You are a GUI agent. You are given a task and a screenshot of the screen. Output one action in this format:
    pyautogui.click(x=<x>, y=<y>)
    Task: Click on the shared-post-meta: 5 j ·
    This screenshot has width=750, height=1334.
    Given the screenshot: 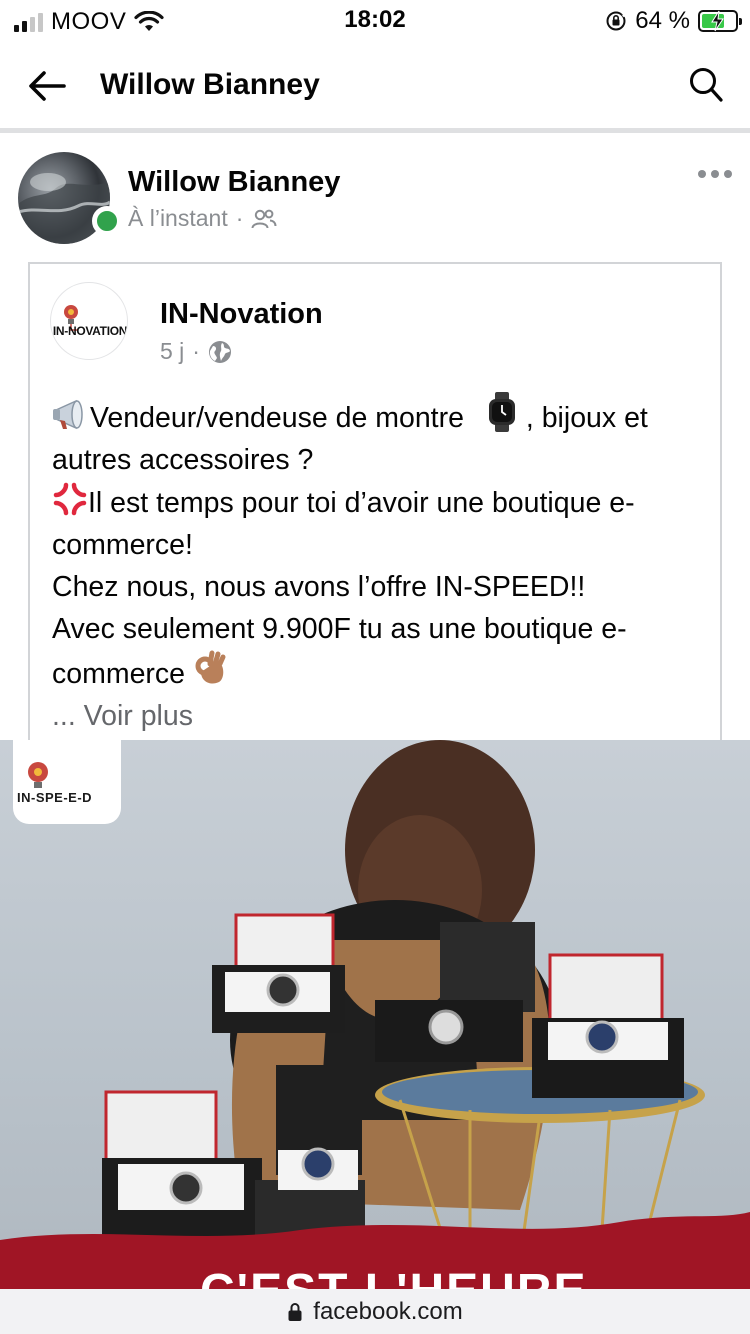 What is the action you would take?
    pyautogui.click(x=196, y=351)
    